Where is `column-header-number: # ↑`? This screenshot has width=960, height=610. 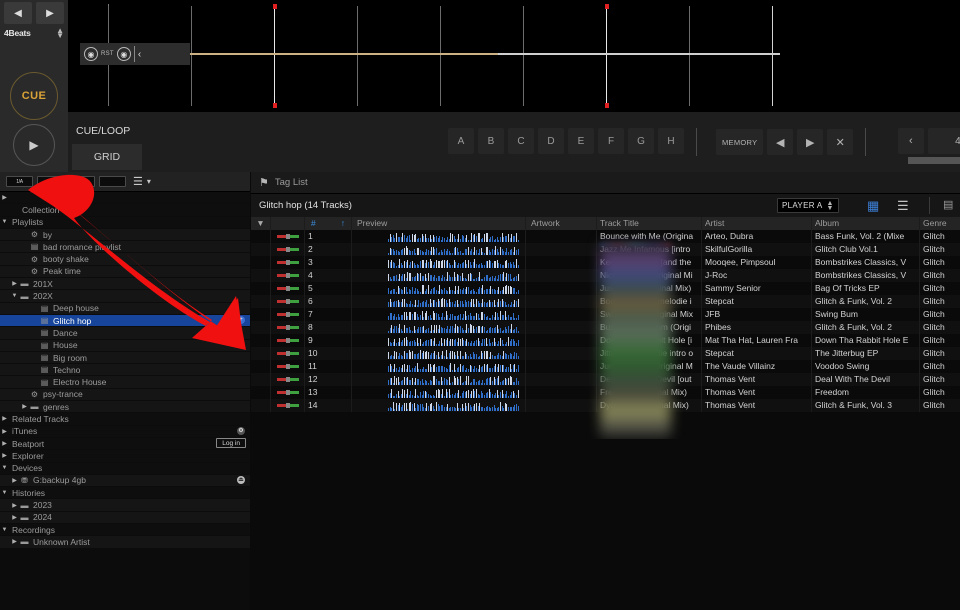
column-header-number: # ↑ is located at coordinates (328, 223).